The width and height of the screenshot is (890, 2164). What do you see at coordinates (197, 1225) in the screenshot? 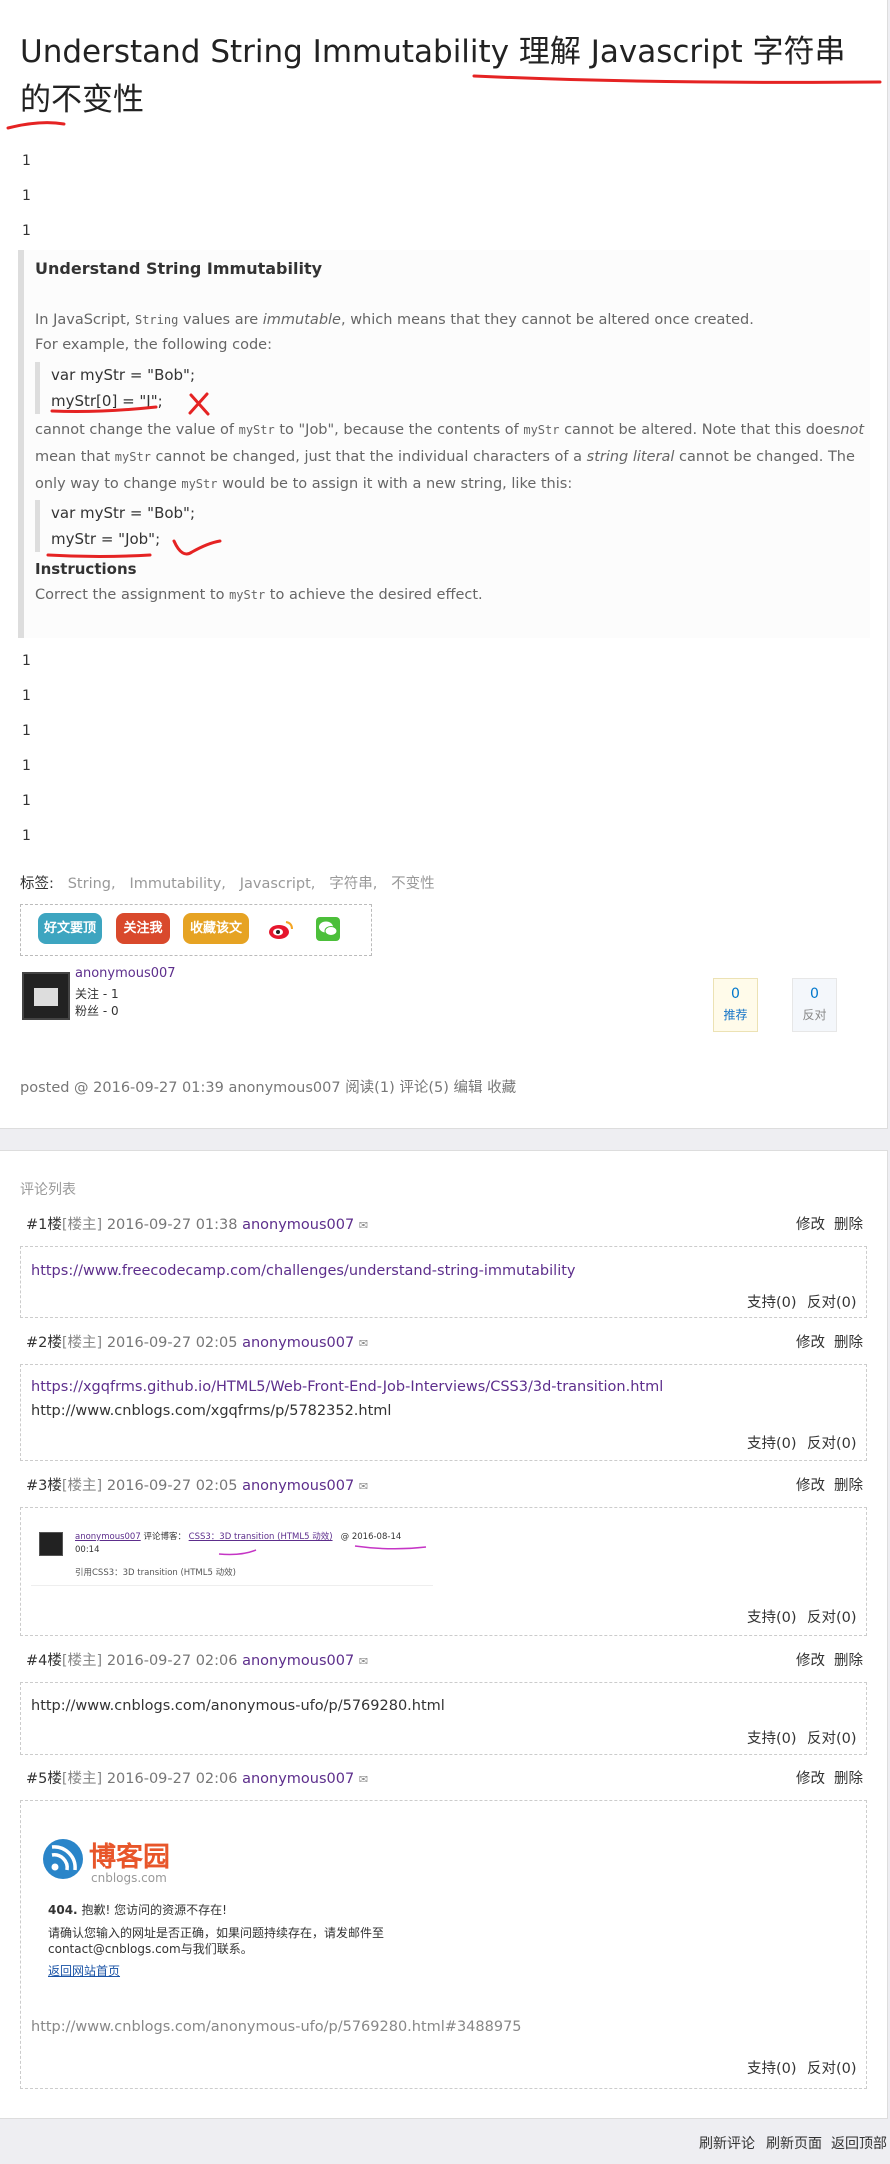
I see `comment-header: #1楼[楼主] 2016-09-27 01:38 anonymous007 ✉` at bounding box center [197, 1225].